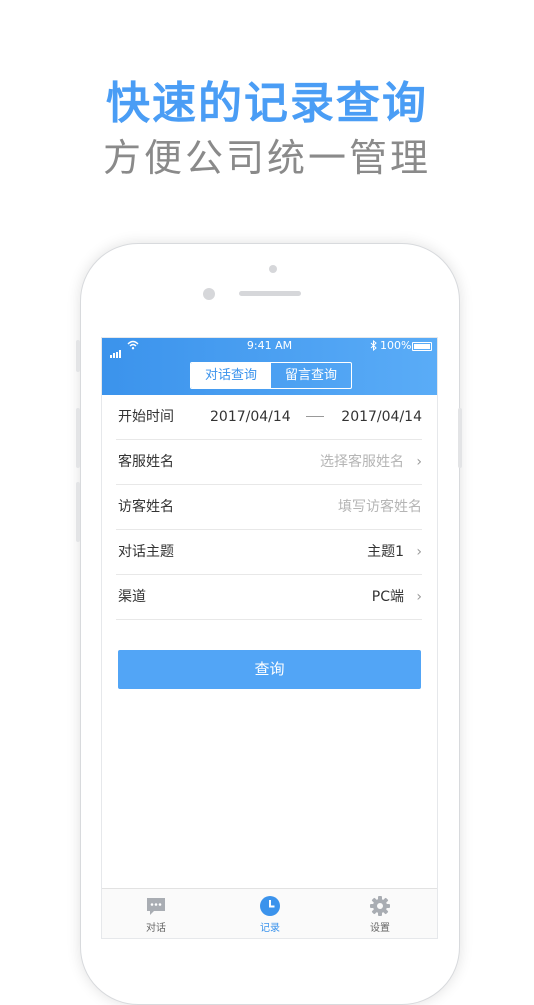 Image resolution: width=534 pixels, height=1005 pixels. I want to click on start-time-label: 开始时间, so click(146, 417).